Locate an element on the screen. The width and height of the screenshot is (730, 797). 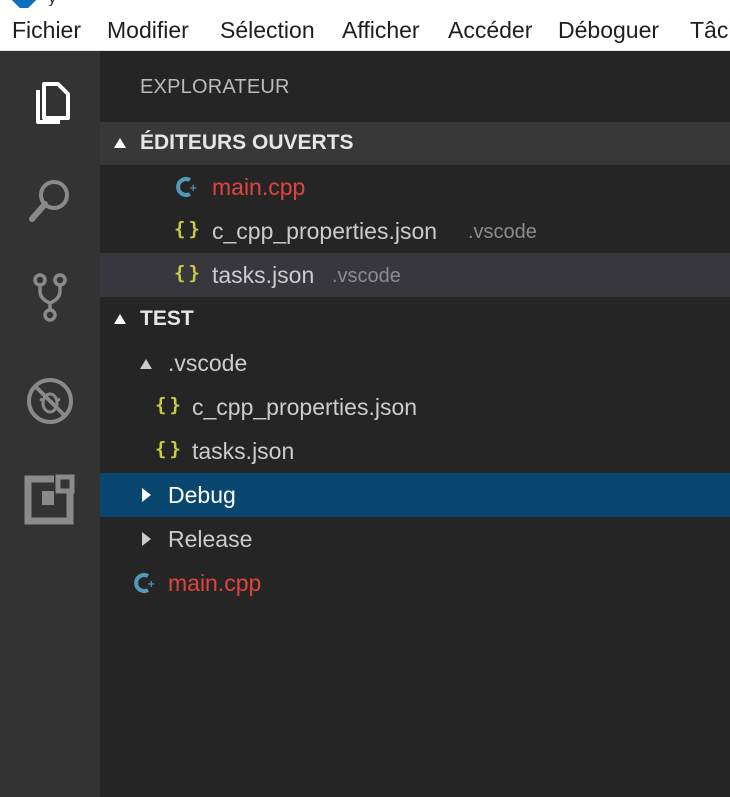
tree-item-label: c_cpp_properties.json is located at coordinates (305, 407).